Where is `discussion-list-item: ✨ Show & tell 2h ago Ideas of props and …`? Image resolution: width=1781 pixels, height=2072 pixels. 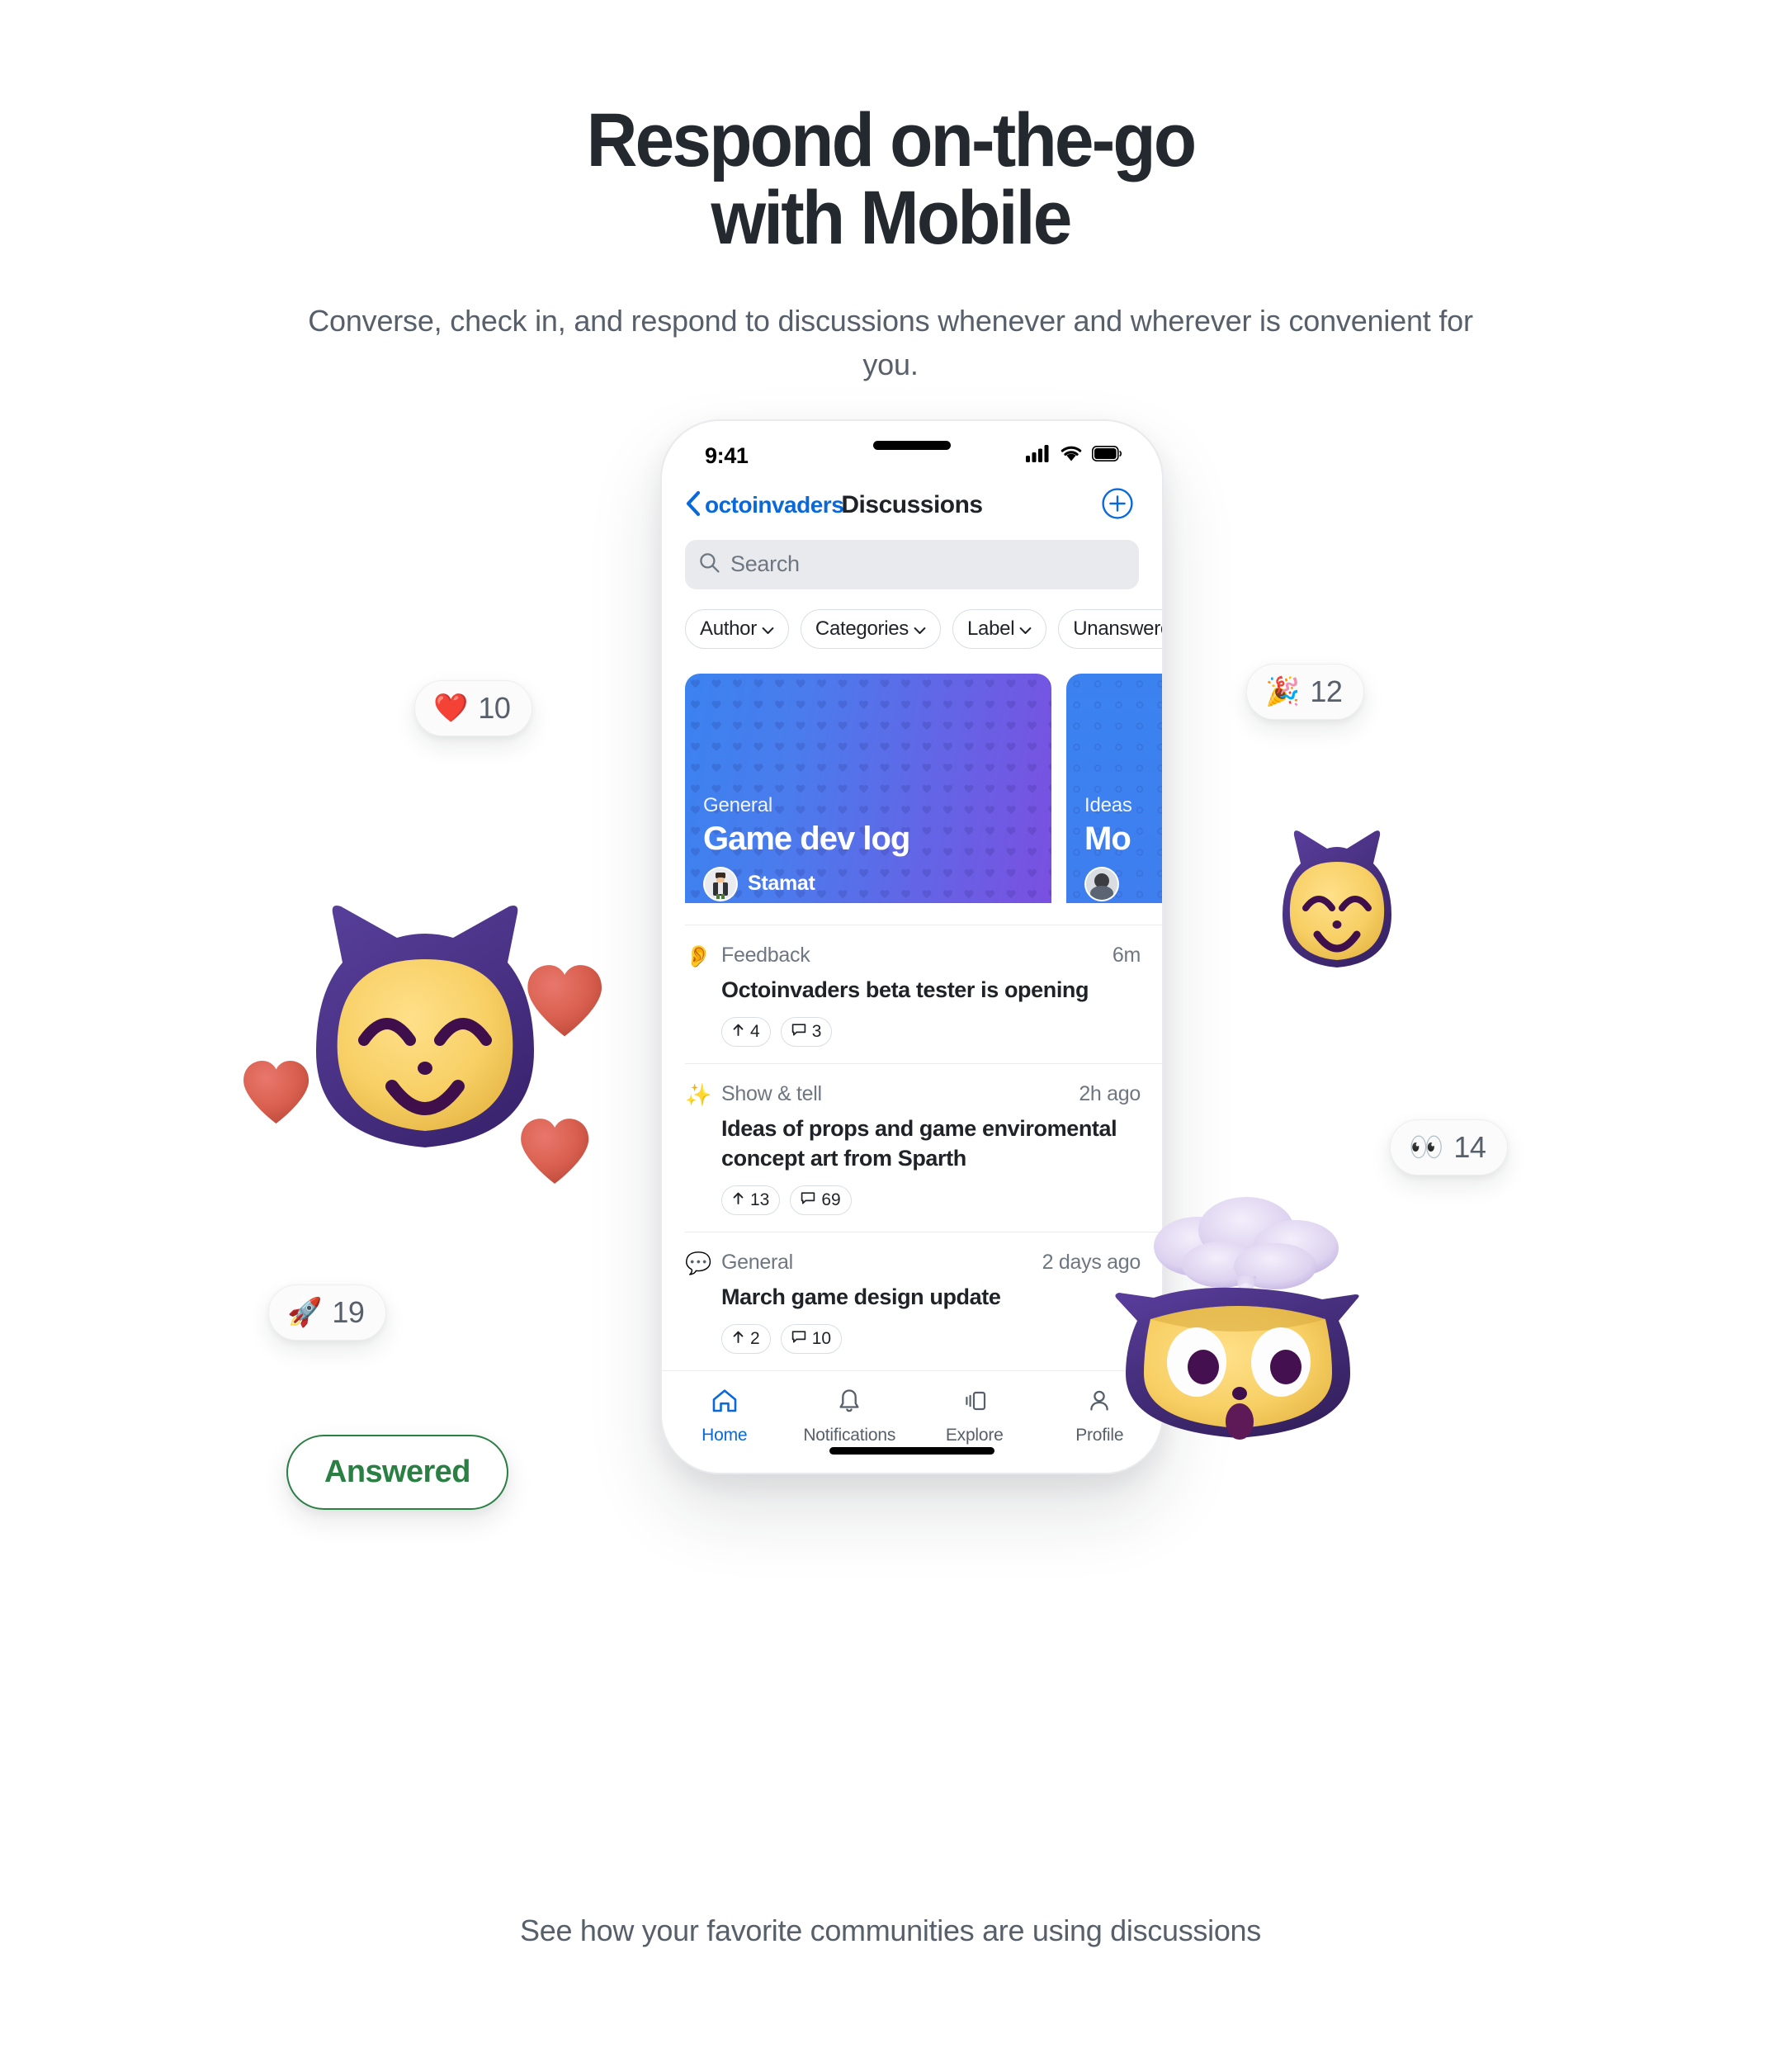
discussion-list-item: ✨ Show & tell 2h ago Ideas of props and … is located at coordinates (924, 1147).